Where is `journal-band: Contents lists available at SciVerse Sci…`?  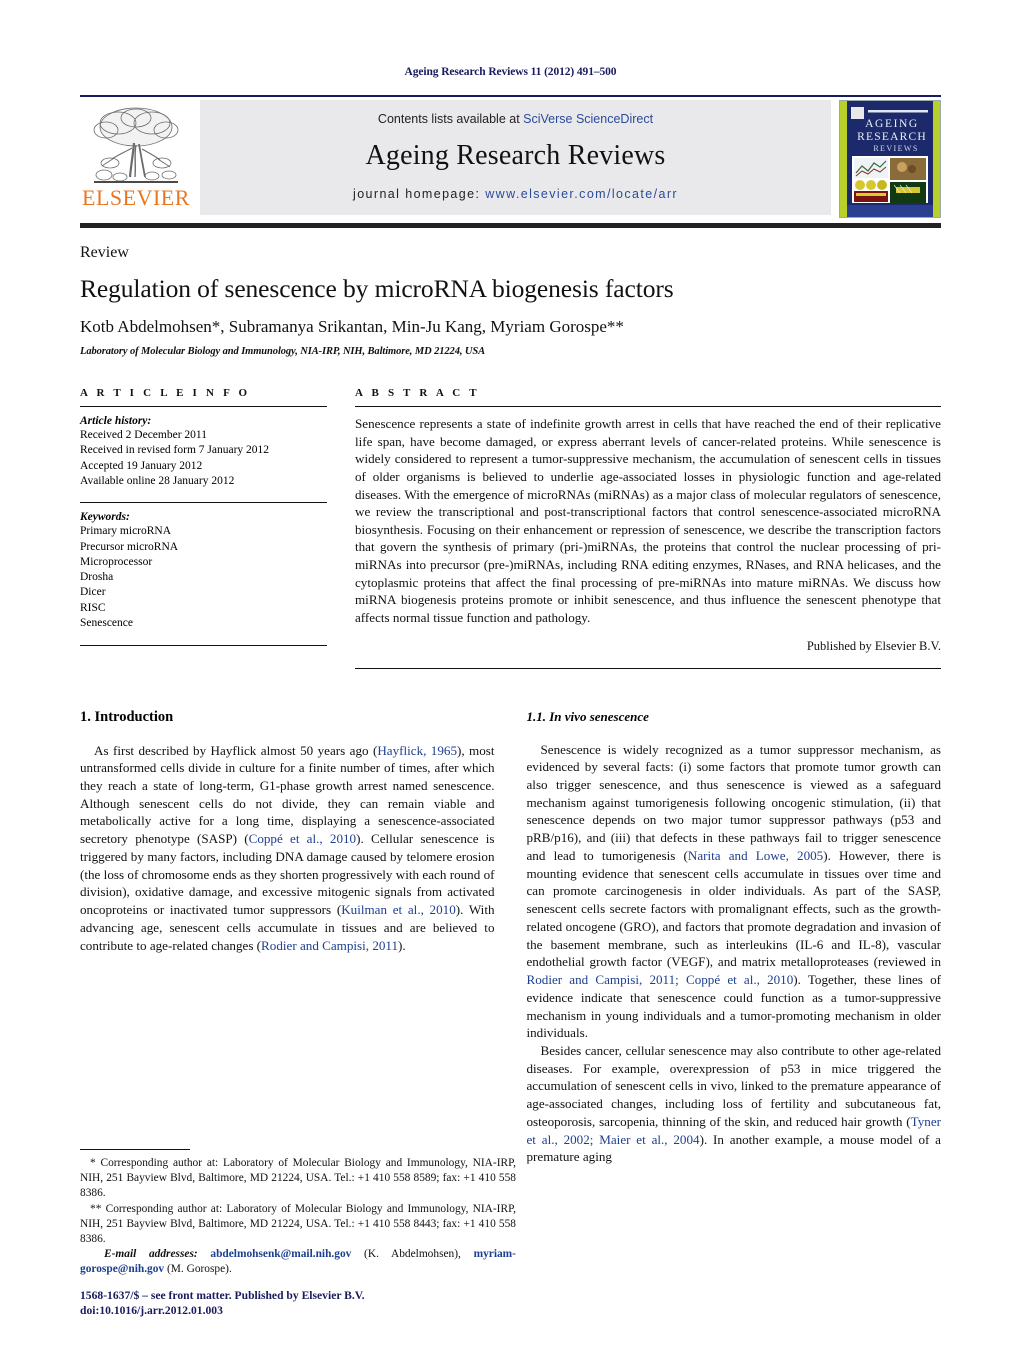 journal-band: Contents lists available at SciVerse Sci… is located at coordinates (515, 157).